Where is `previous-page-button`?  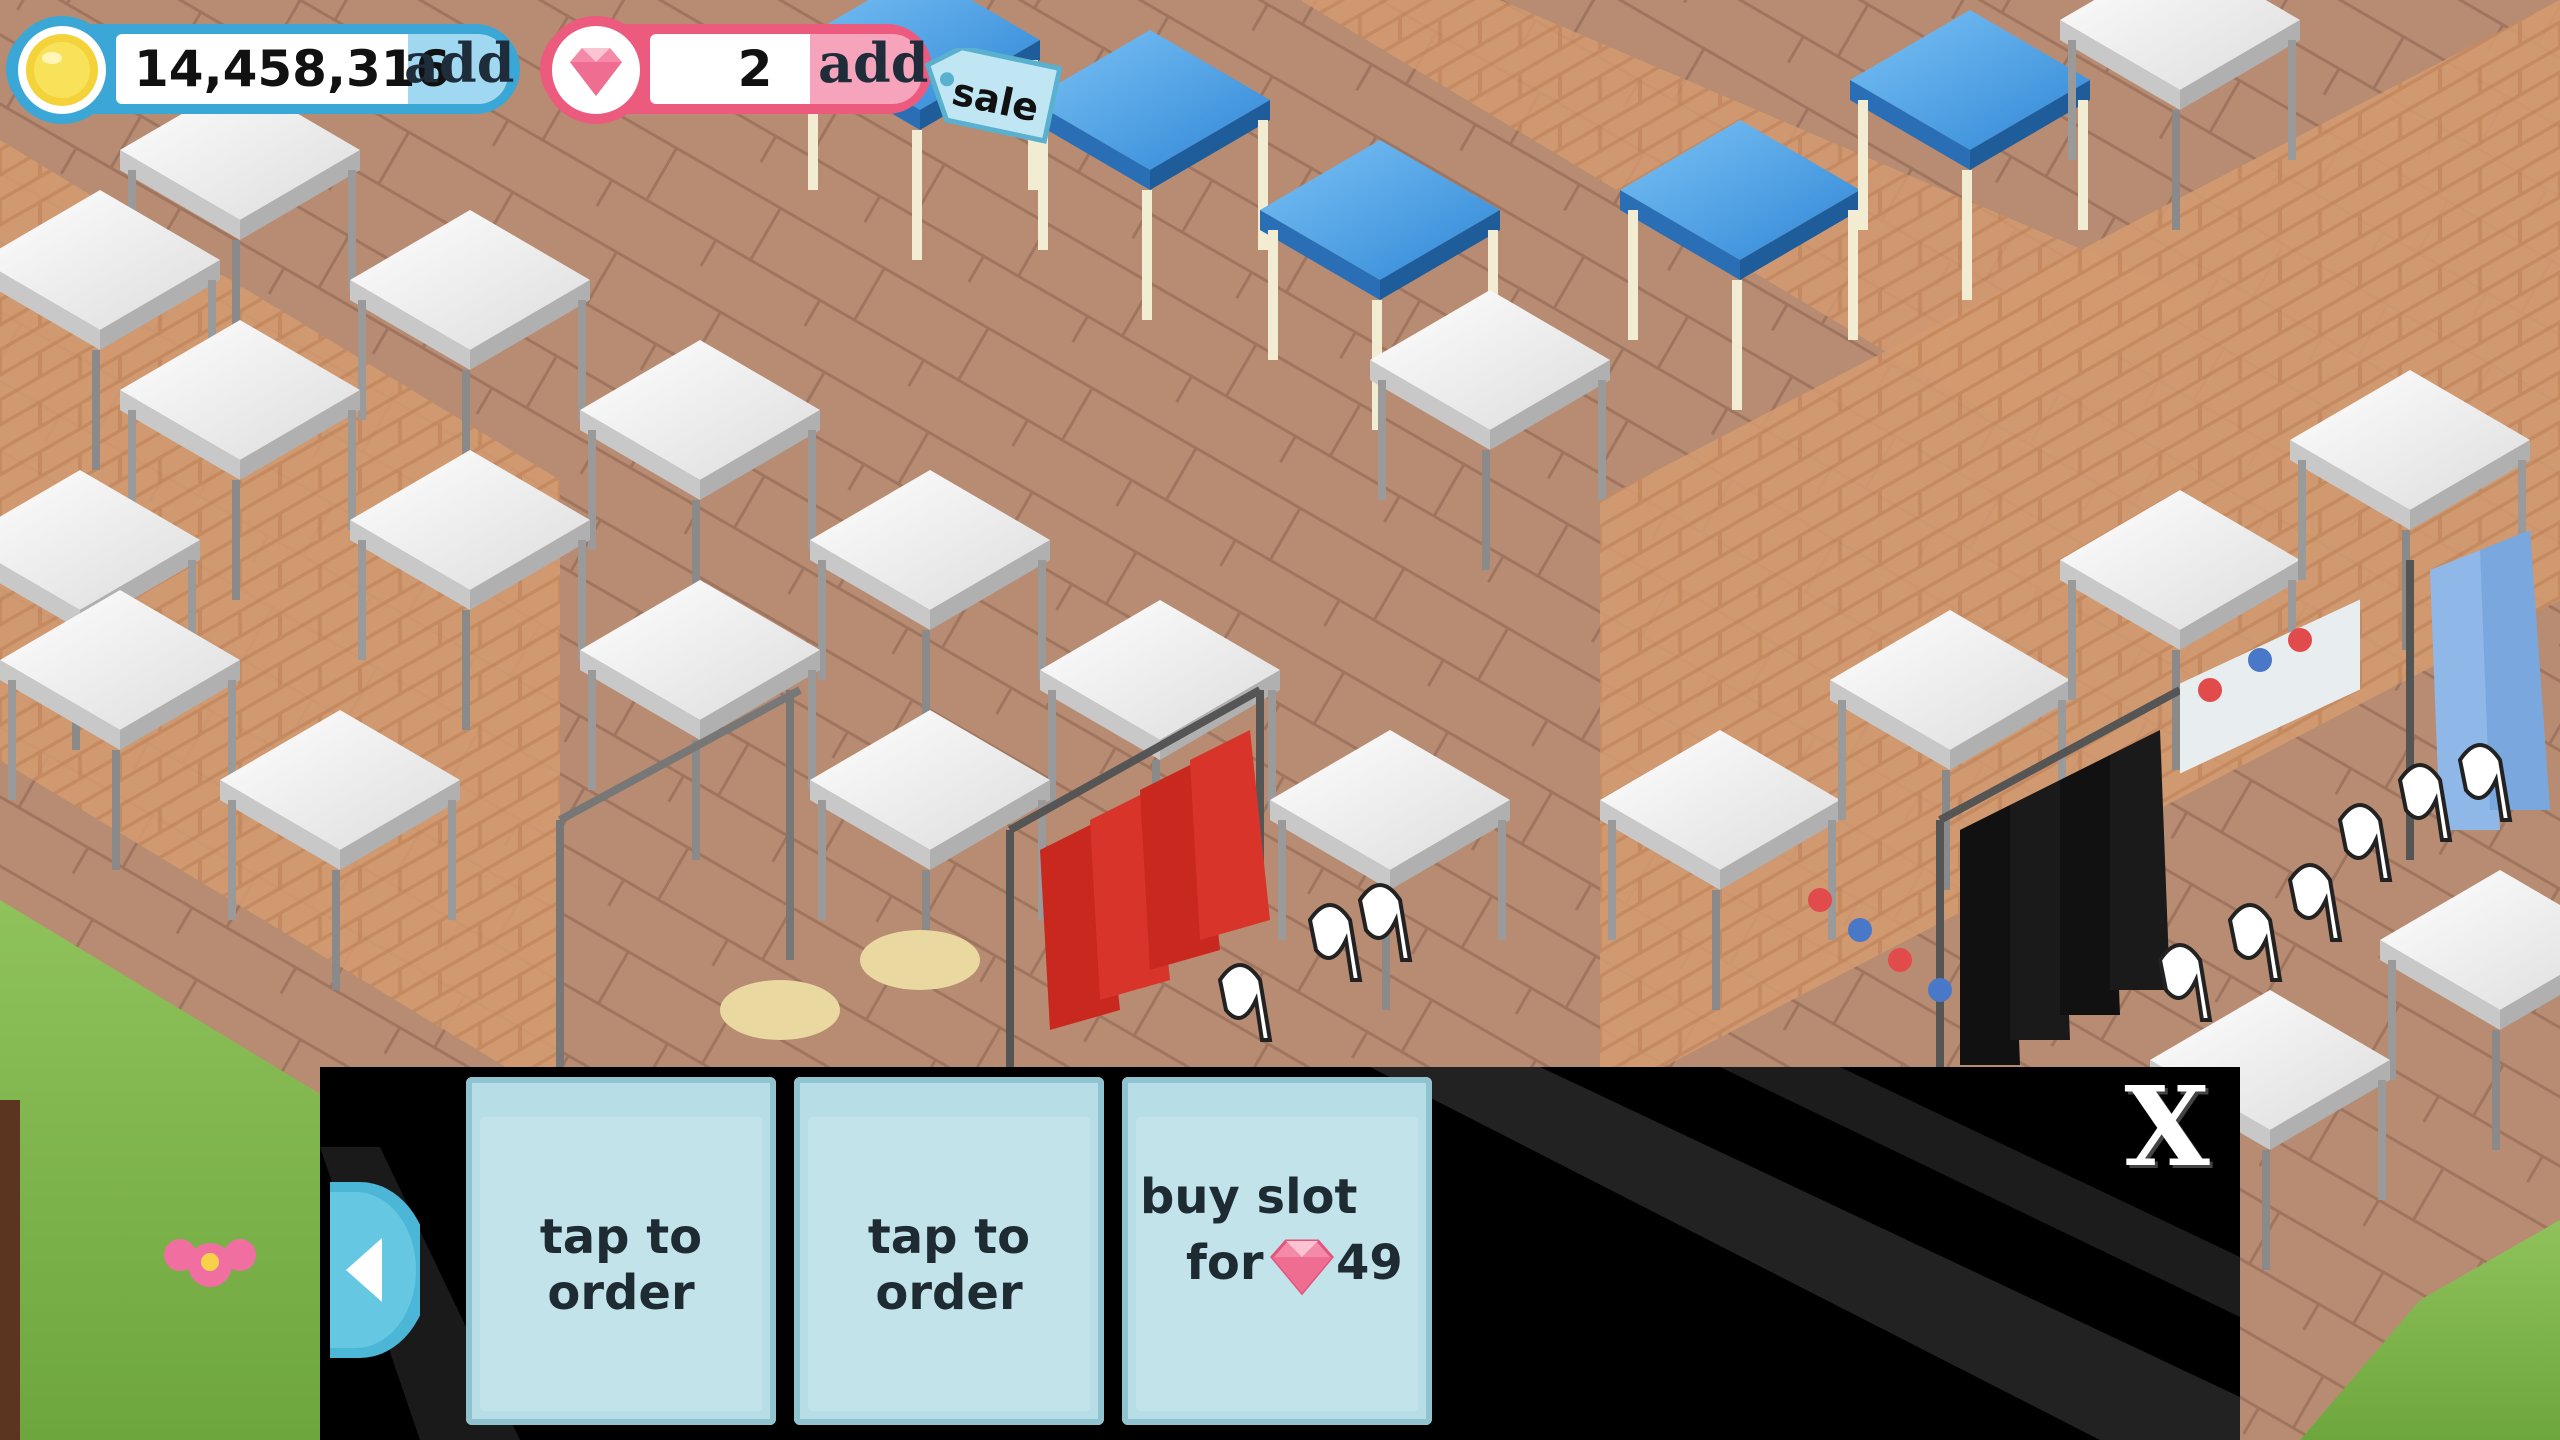 previous-page-button is located at coordinates (370, 1270).